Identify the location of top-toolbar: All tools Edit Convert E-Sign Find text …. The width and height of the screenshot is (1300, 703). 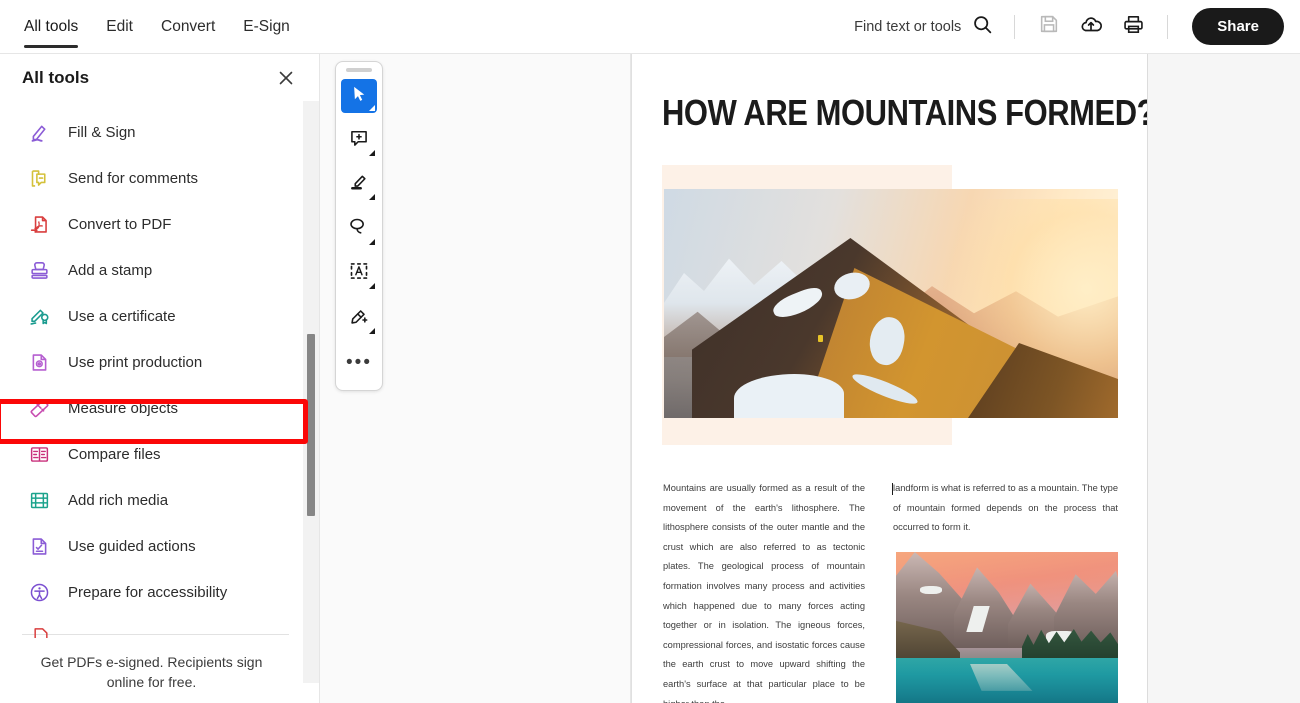
(650, 27).